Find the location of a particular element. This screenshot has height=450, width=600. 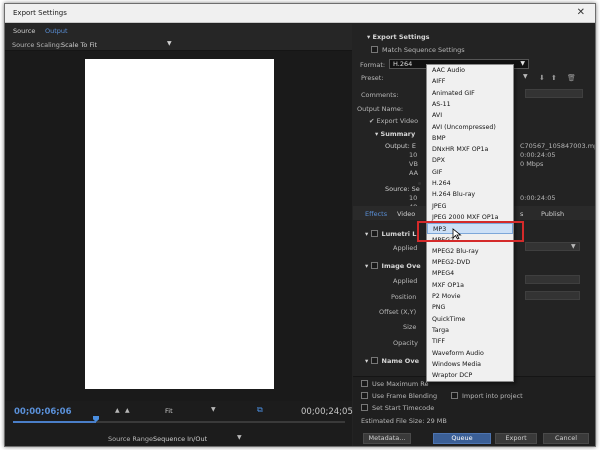

menu-item: BMP is located at coordinates (470, 138).